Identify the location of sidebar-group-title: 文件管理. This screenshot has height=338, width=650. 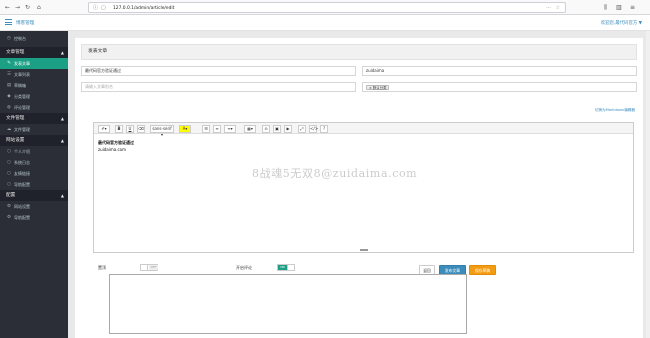
(15, 118).